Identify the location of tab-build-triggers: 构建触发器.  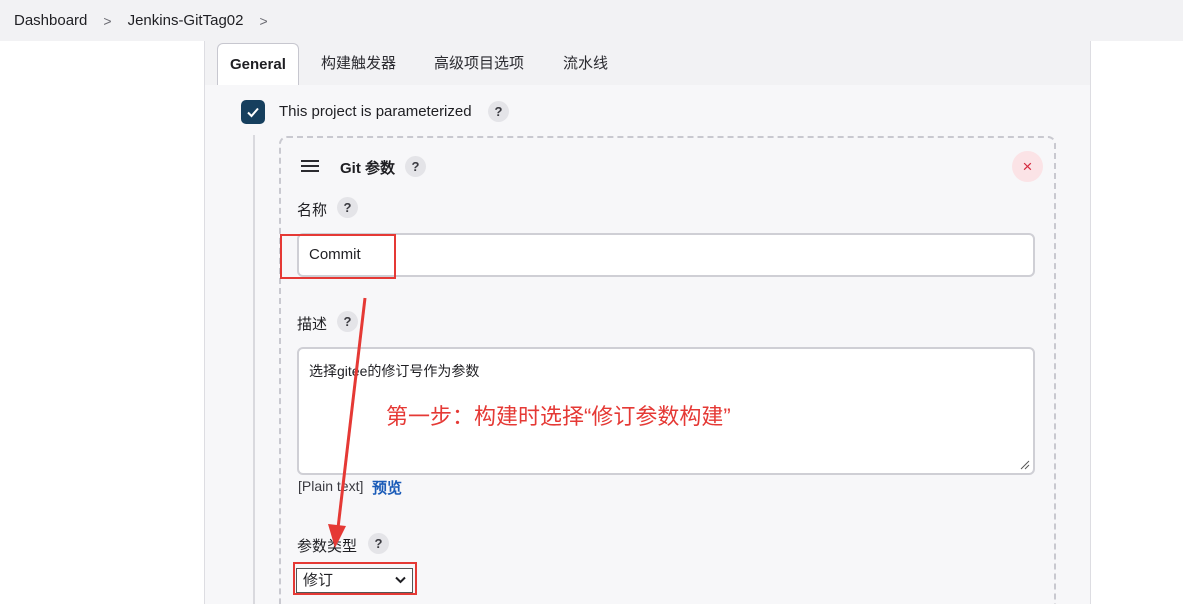
(358, 64).